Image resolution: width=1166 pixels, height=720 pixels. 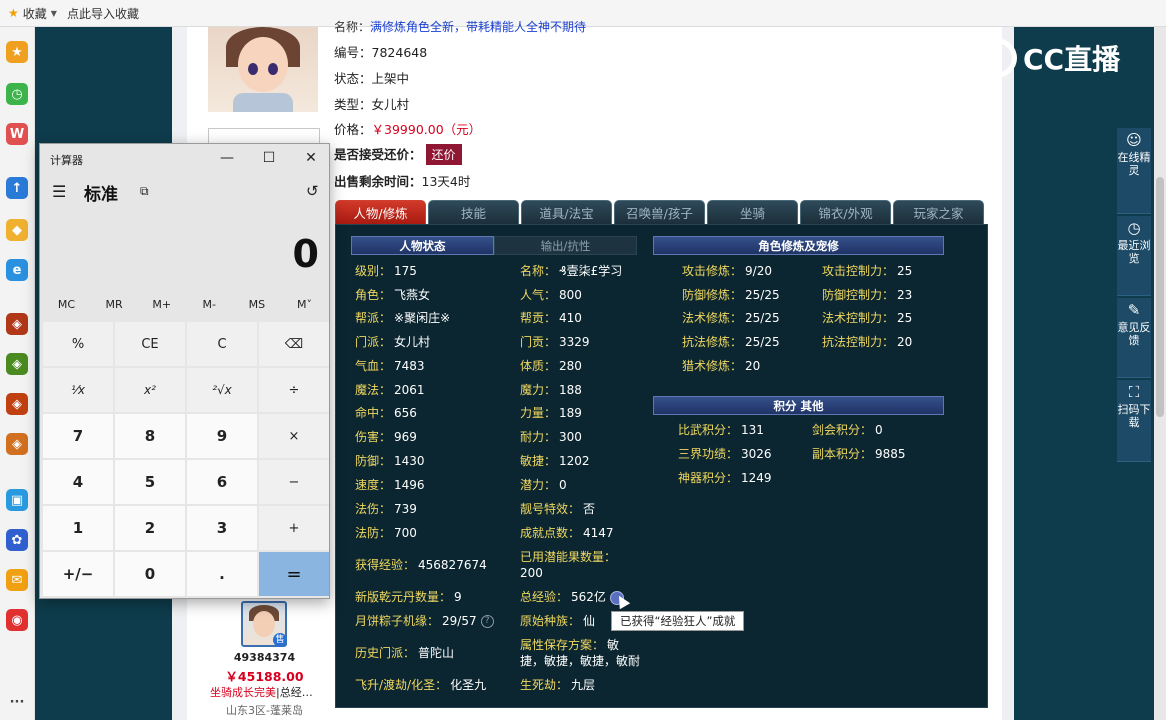 I want to click on digit-7-button: 7, so click(x=78, y=436).